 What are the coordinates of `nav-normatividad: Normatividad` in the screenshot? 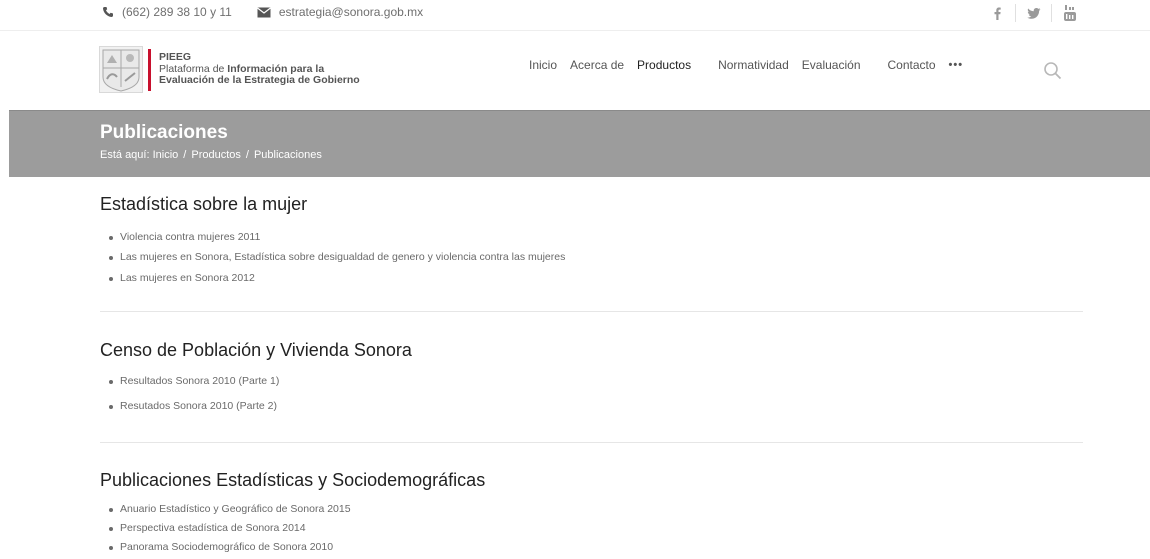 It's located at (753, 65).